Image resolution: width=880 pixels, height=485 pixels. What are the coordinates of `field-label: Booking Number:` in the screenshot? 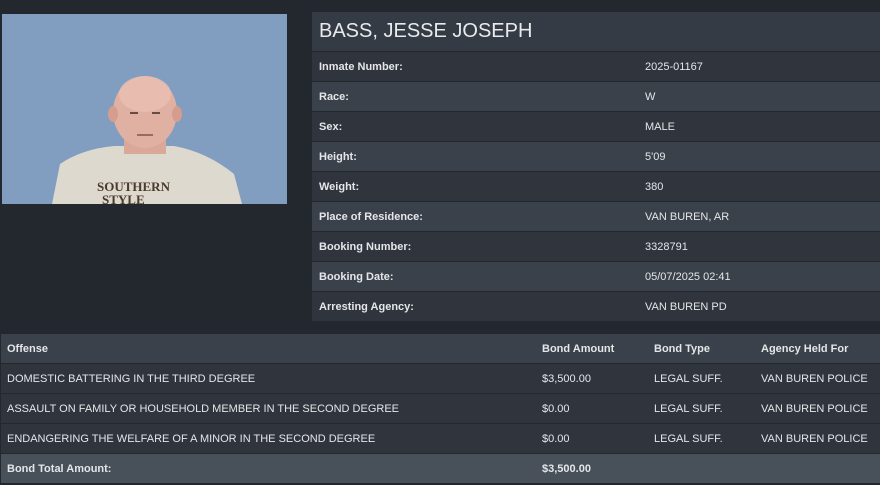 It's located at (365, 246).